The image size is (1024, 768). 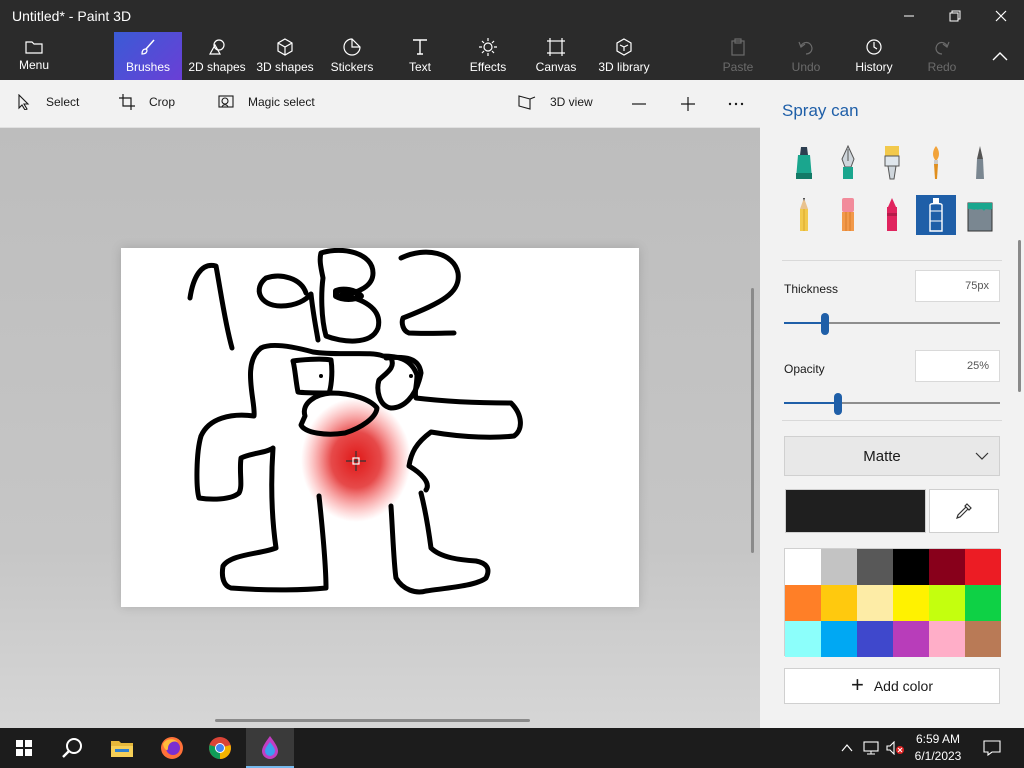 I want to click on tab-2d-shapes: 2D shapes, so click(x=217, y=56).